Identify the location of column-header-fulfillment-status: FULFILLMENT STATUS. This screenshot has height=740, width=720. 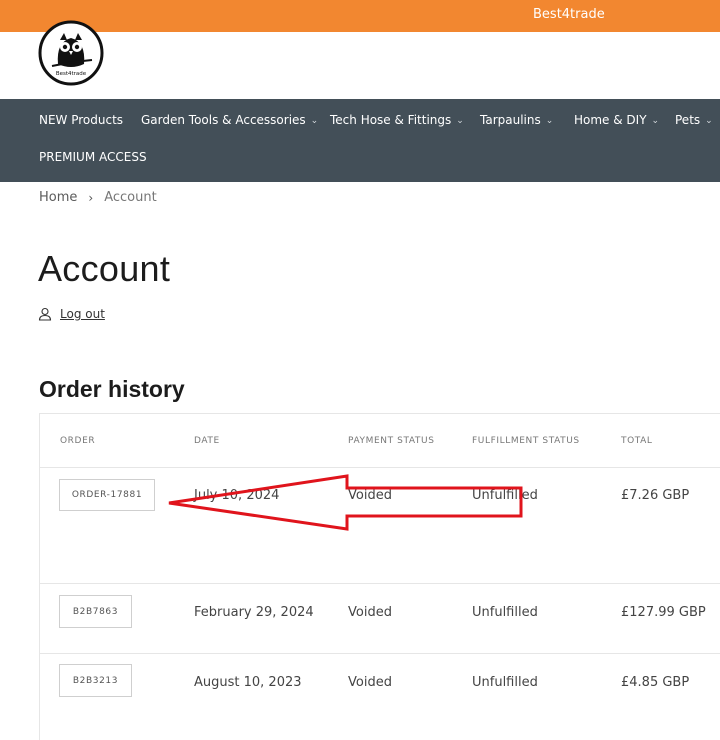
(526, 441).